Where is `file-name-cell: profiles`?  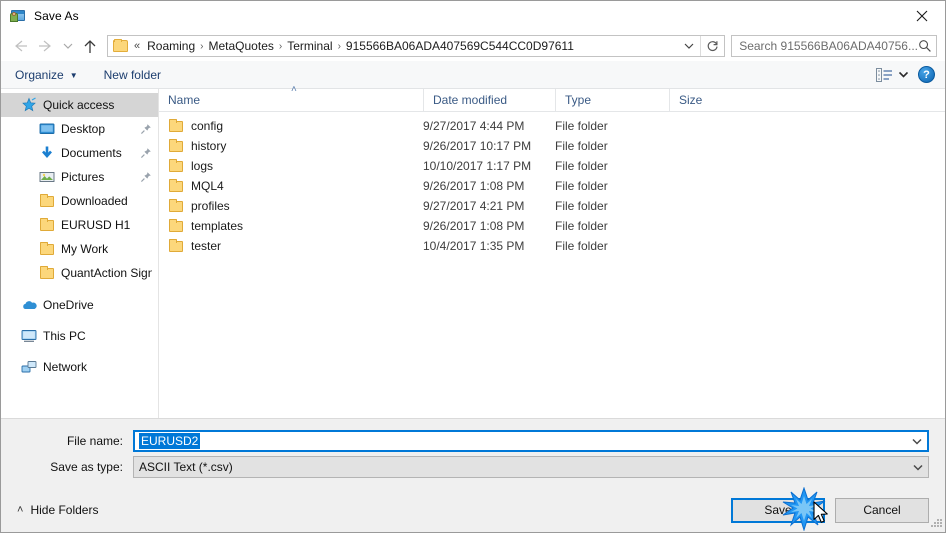 file-name-cell: profiles is located at coordinates (291, 206).